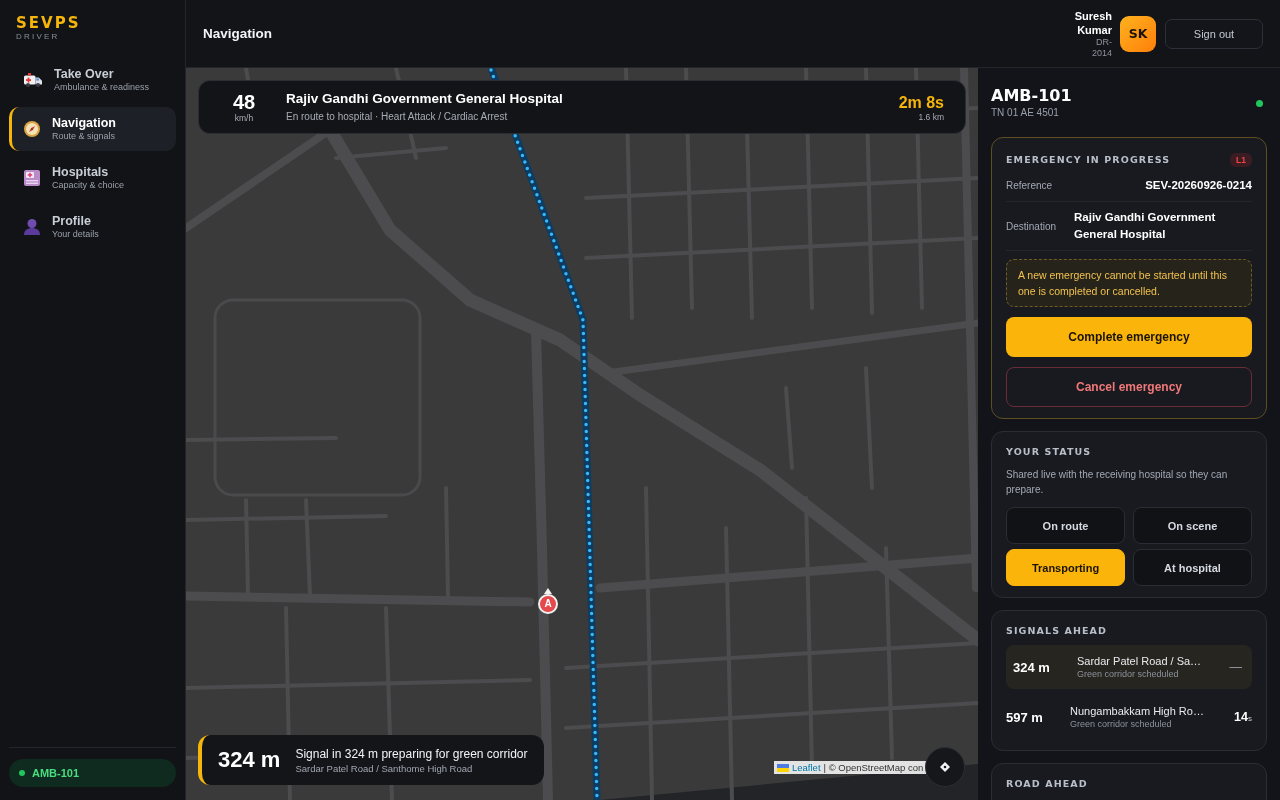 The width and height of the screenshot is (1280, 800). Describe the element at coordinates (92, 227) in the screenshot. I see `nav-item: Profile Your details` at that location.